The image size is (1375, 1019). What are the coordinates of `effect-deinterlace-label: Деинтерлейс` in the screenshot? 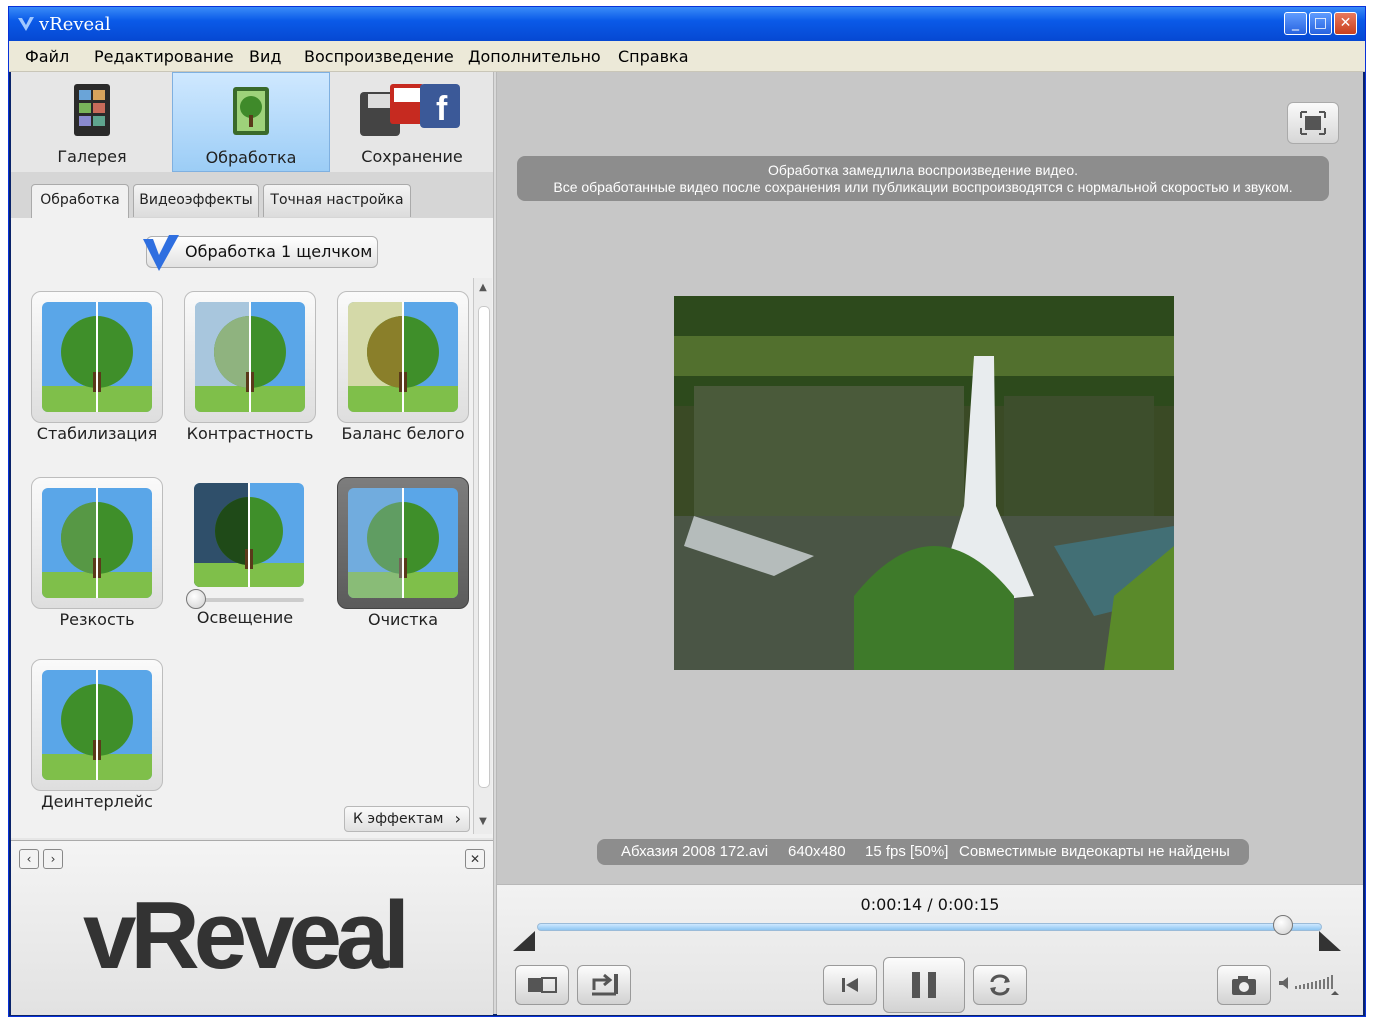 It's located at (97, 801).